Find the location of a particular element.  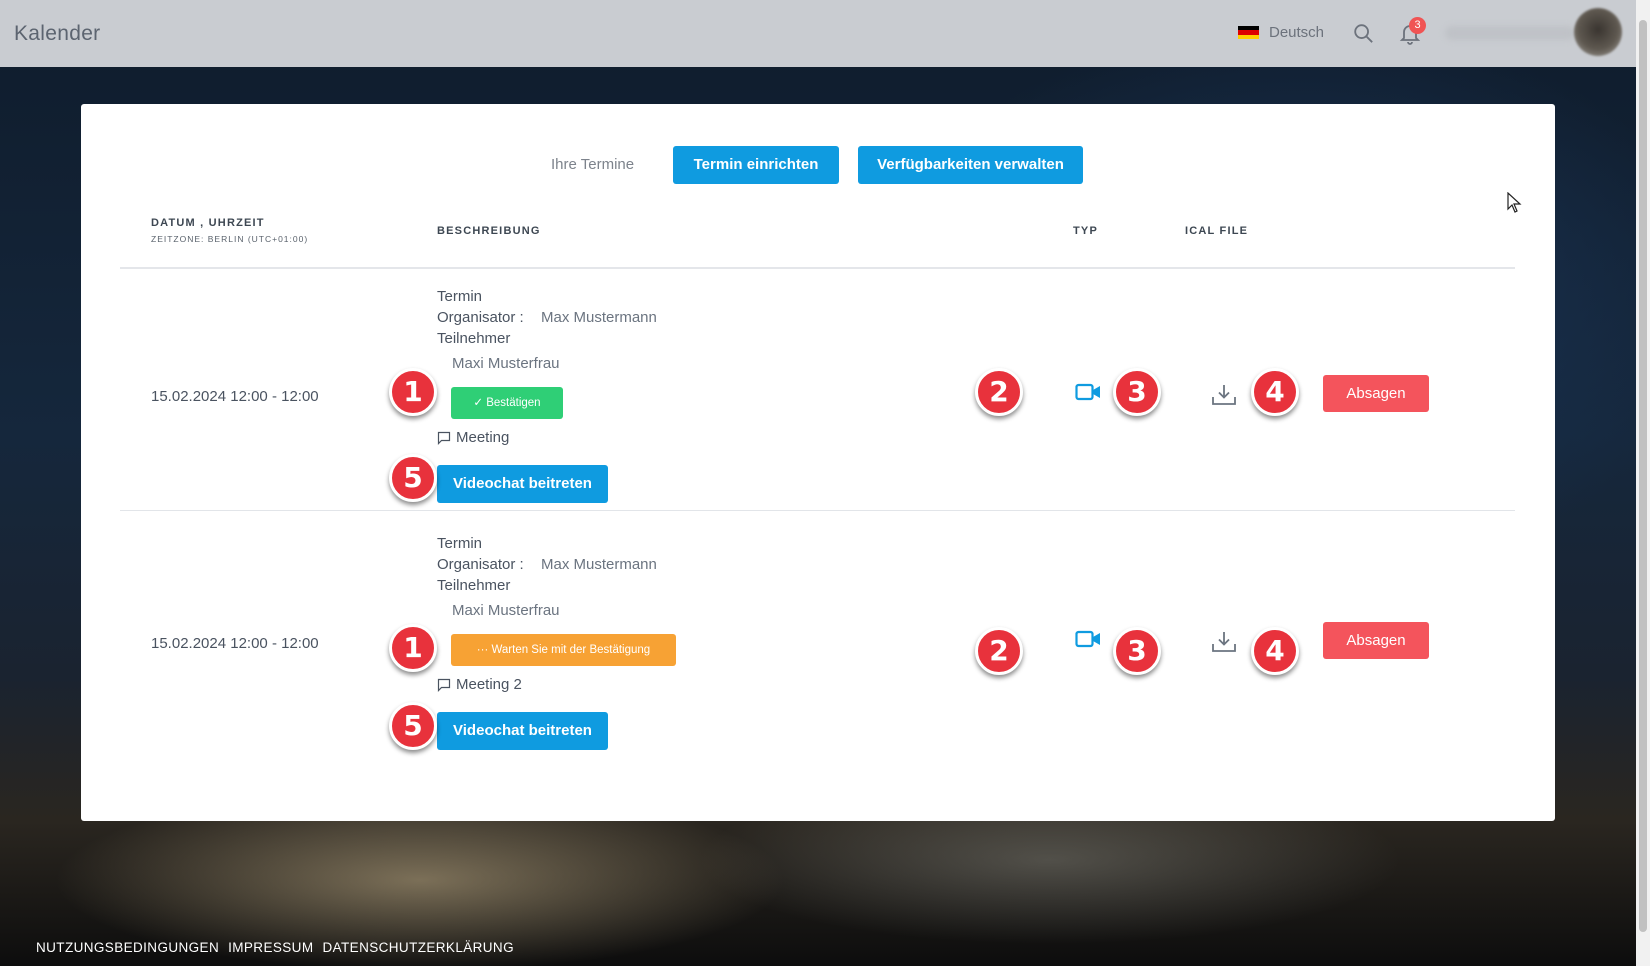

tab-your-appointments: Ihre Termine is located at coordinates (592, 164).